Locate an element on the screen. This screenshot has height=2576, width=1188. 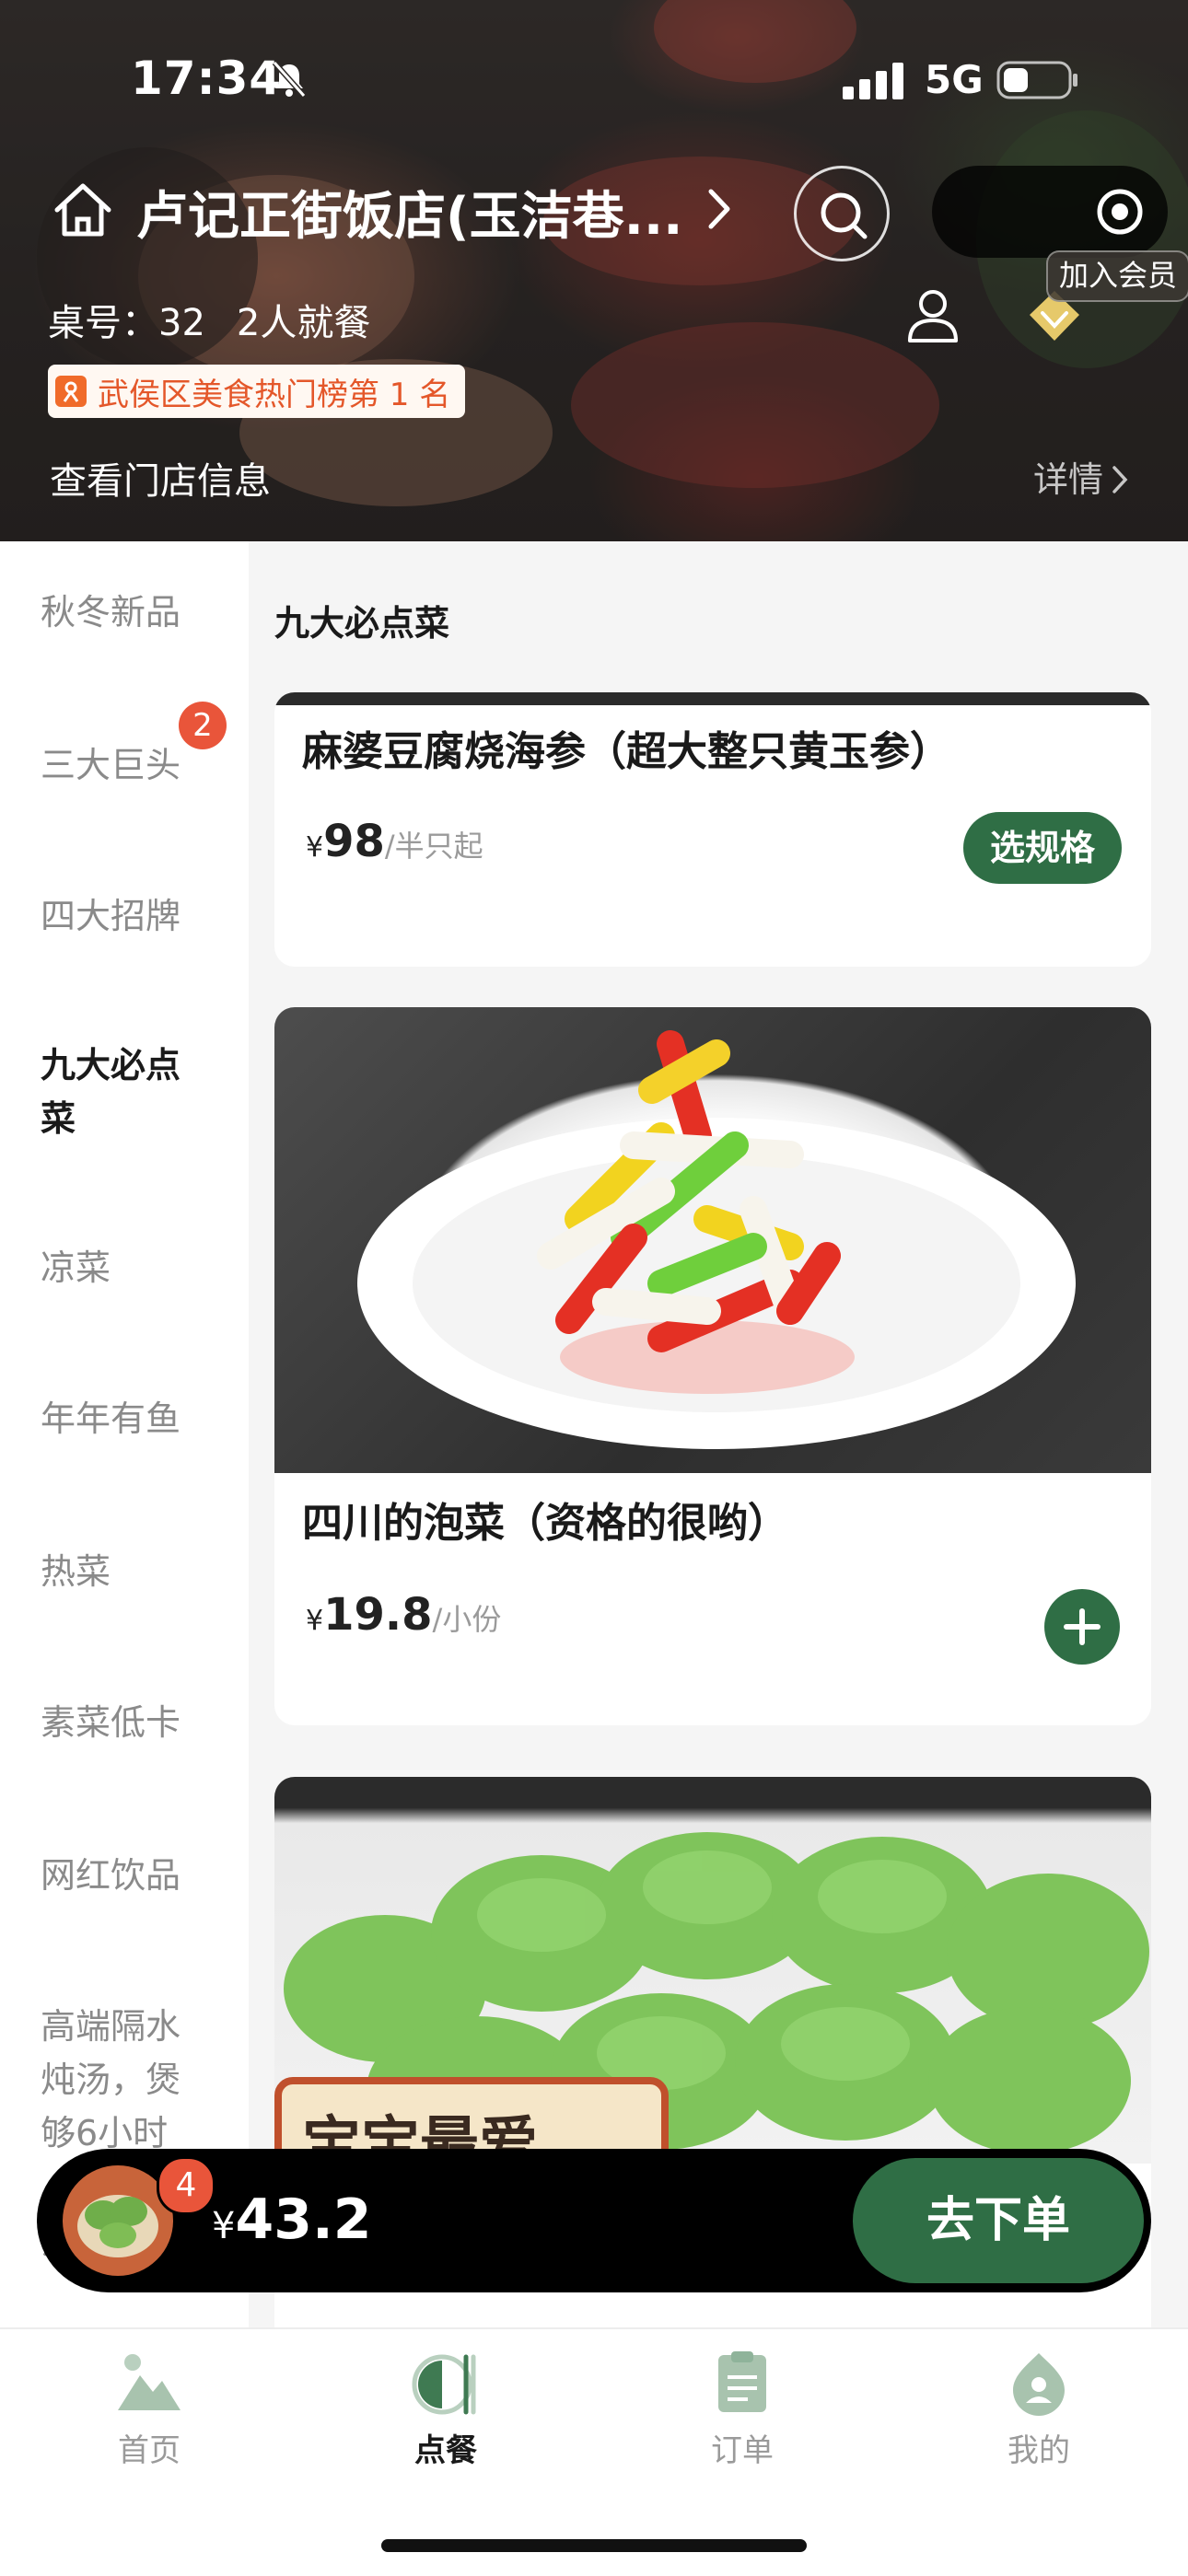
profile-icon is located at coordinates (1039, 2384).